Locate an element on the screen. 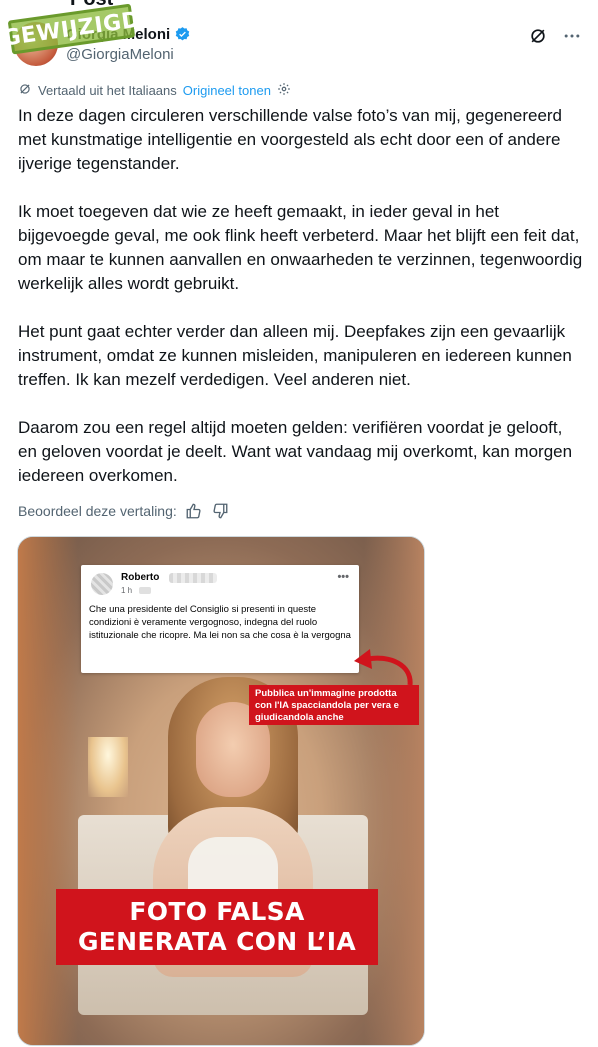  rate-translation: Beoordeel deze vertaling: is located at coordinates (123, 511).